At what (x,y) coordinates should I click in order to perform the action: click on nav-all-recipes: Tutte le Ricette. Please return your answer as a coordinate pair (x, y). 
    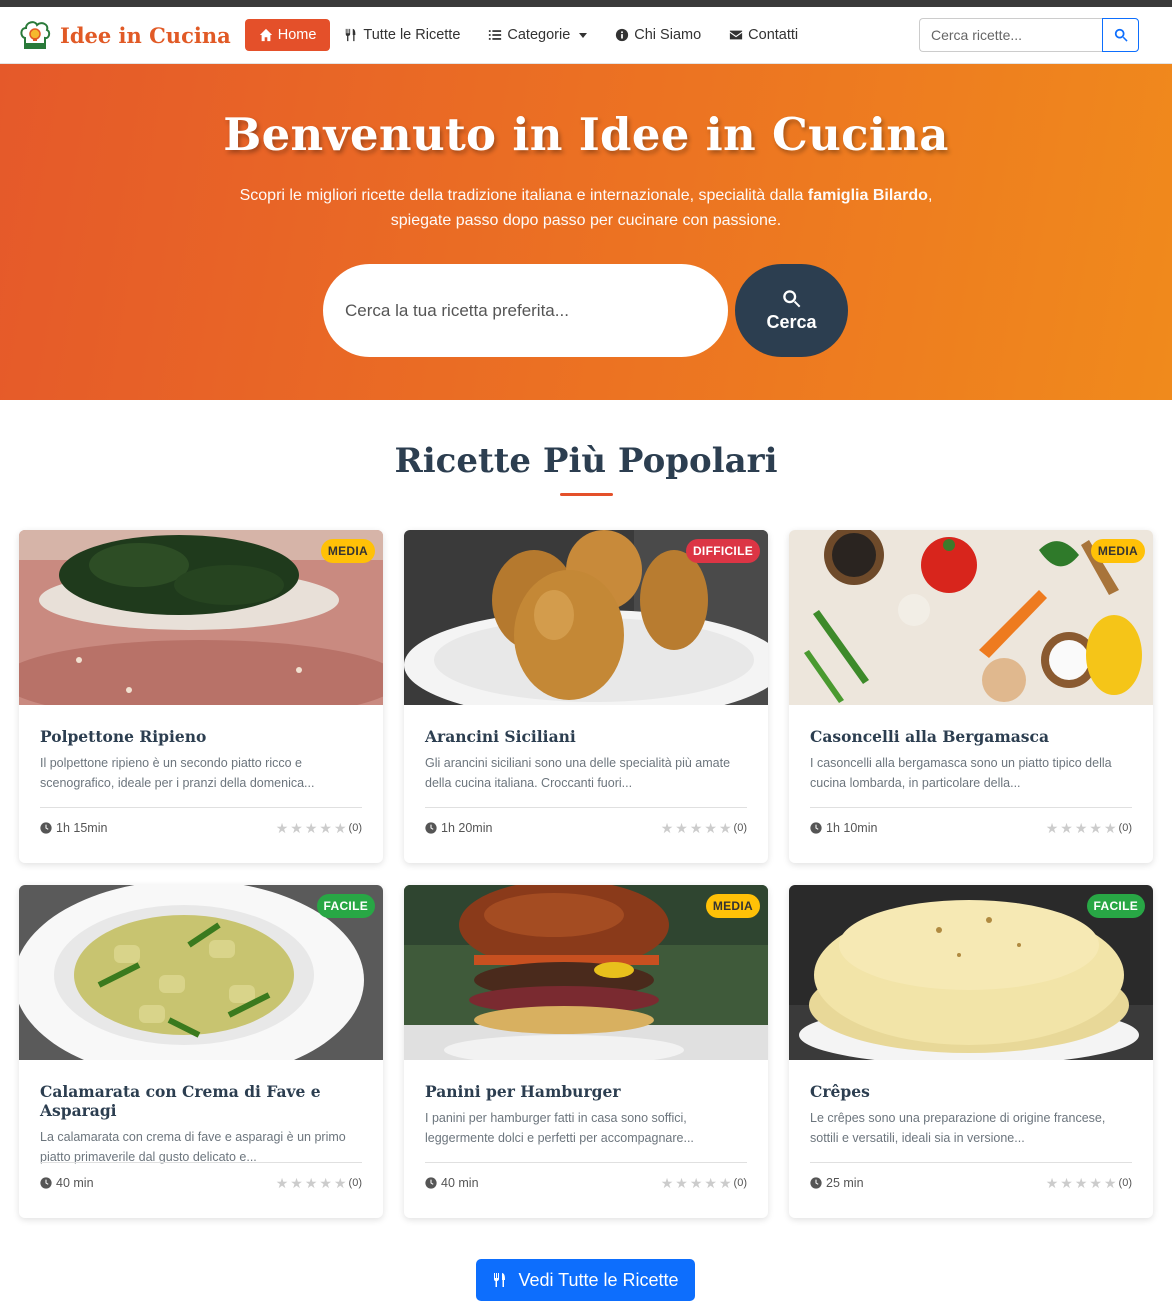
    Looking at the image, I should click on (402, 35).